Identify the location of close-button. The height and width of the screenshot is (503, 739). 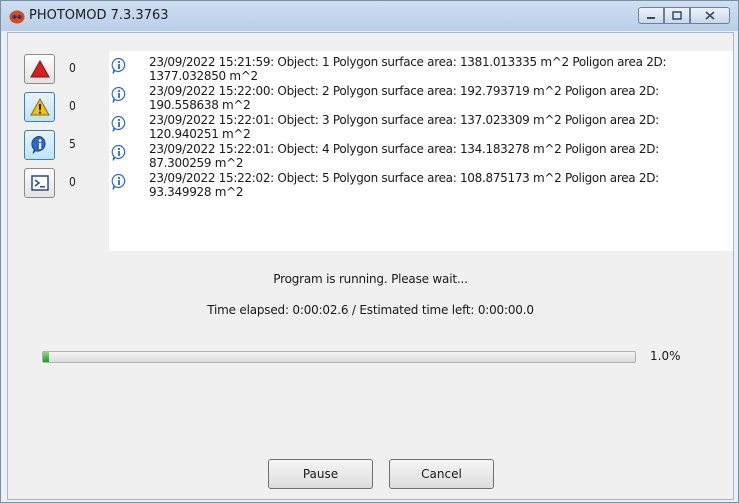
(710, 15).